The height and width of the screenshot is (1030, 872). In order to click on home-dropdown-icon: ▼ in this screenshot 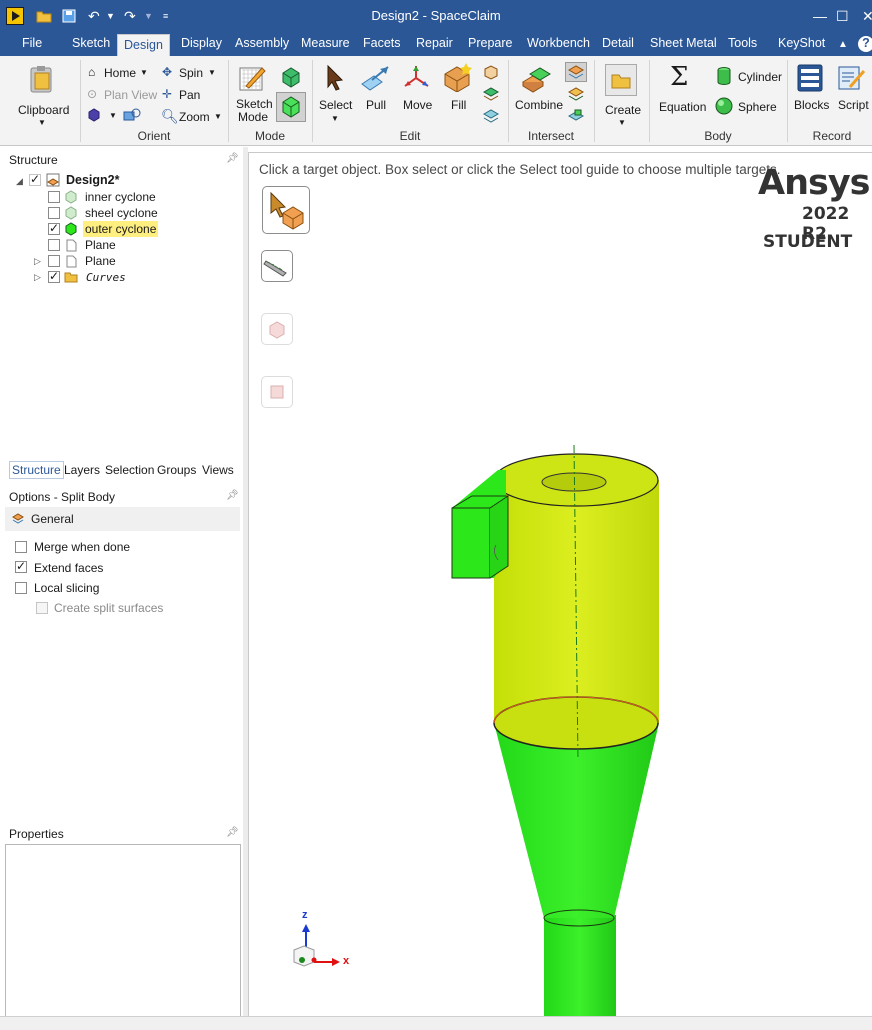, I will do `click(144, 72)`.